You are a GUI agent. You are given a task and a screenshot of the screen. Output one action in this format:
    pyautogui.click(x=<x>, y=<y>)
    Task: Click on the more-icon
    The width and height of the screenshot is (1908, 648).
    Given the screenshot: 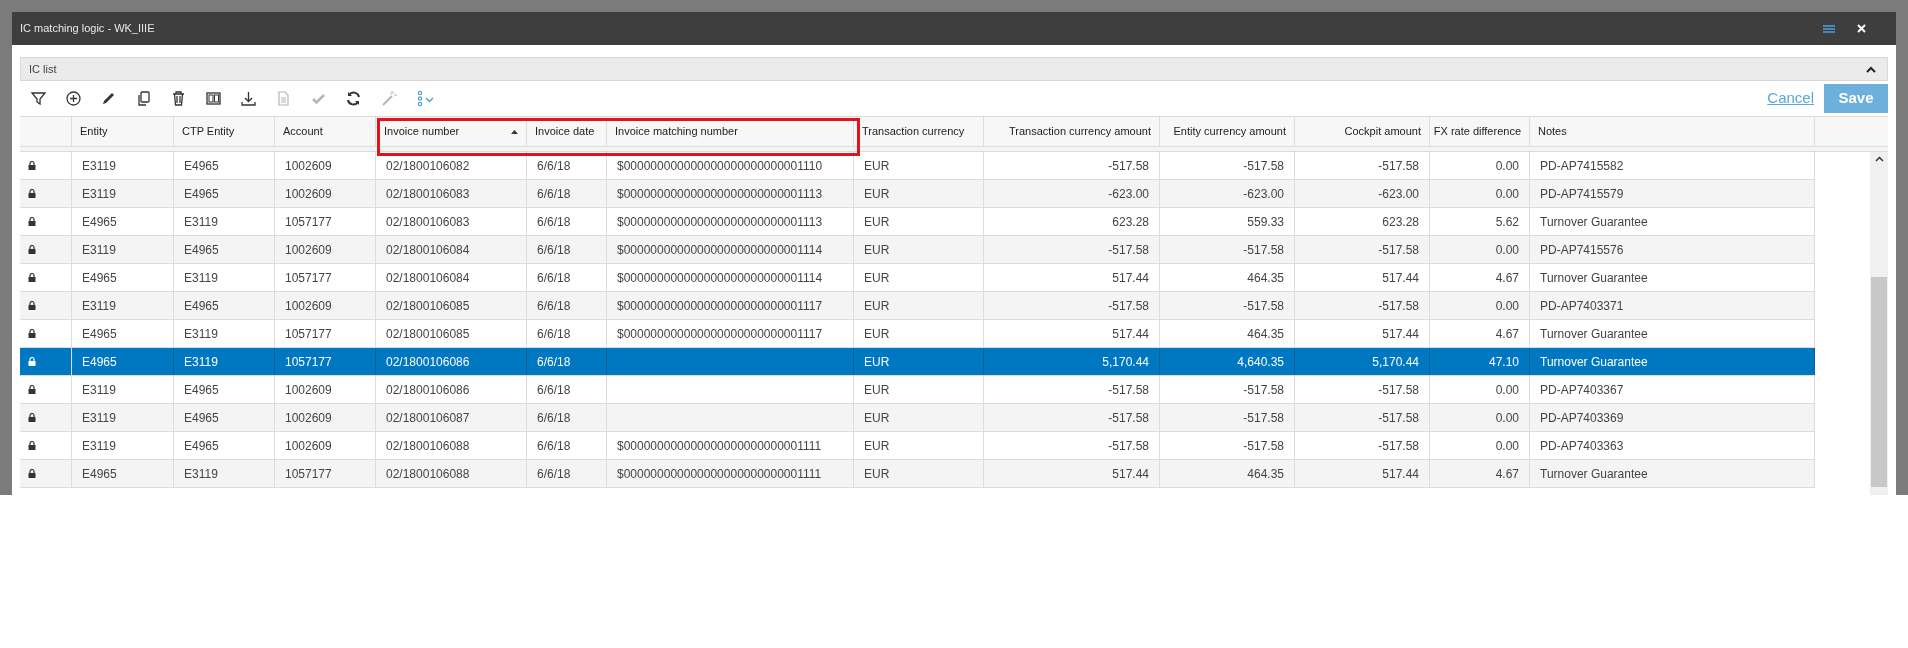 What is the action you would take?
    pyautogui.click(x=425, y=98)
    